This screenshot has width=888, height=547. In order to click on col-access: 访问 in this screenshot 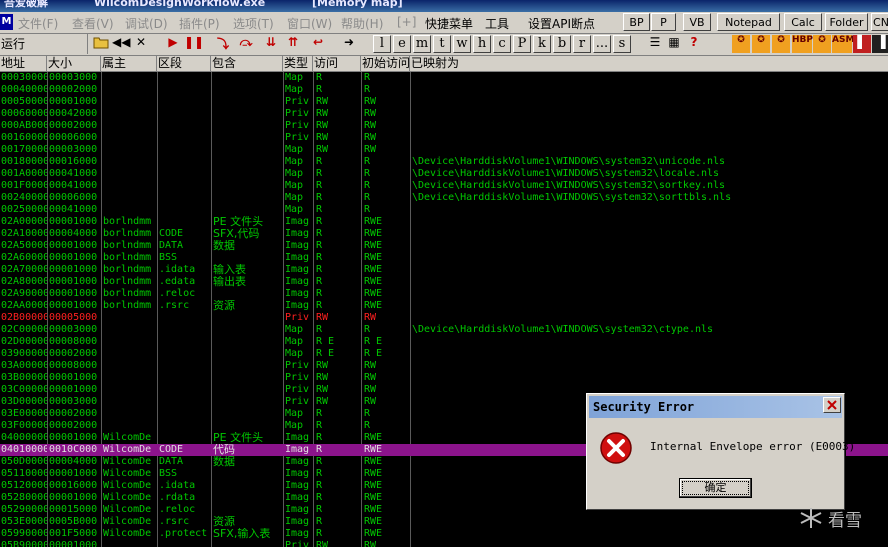, I will do `click(337, 63)`.